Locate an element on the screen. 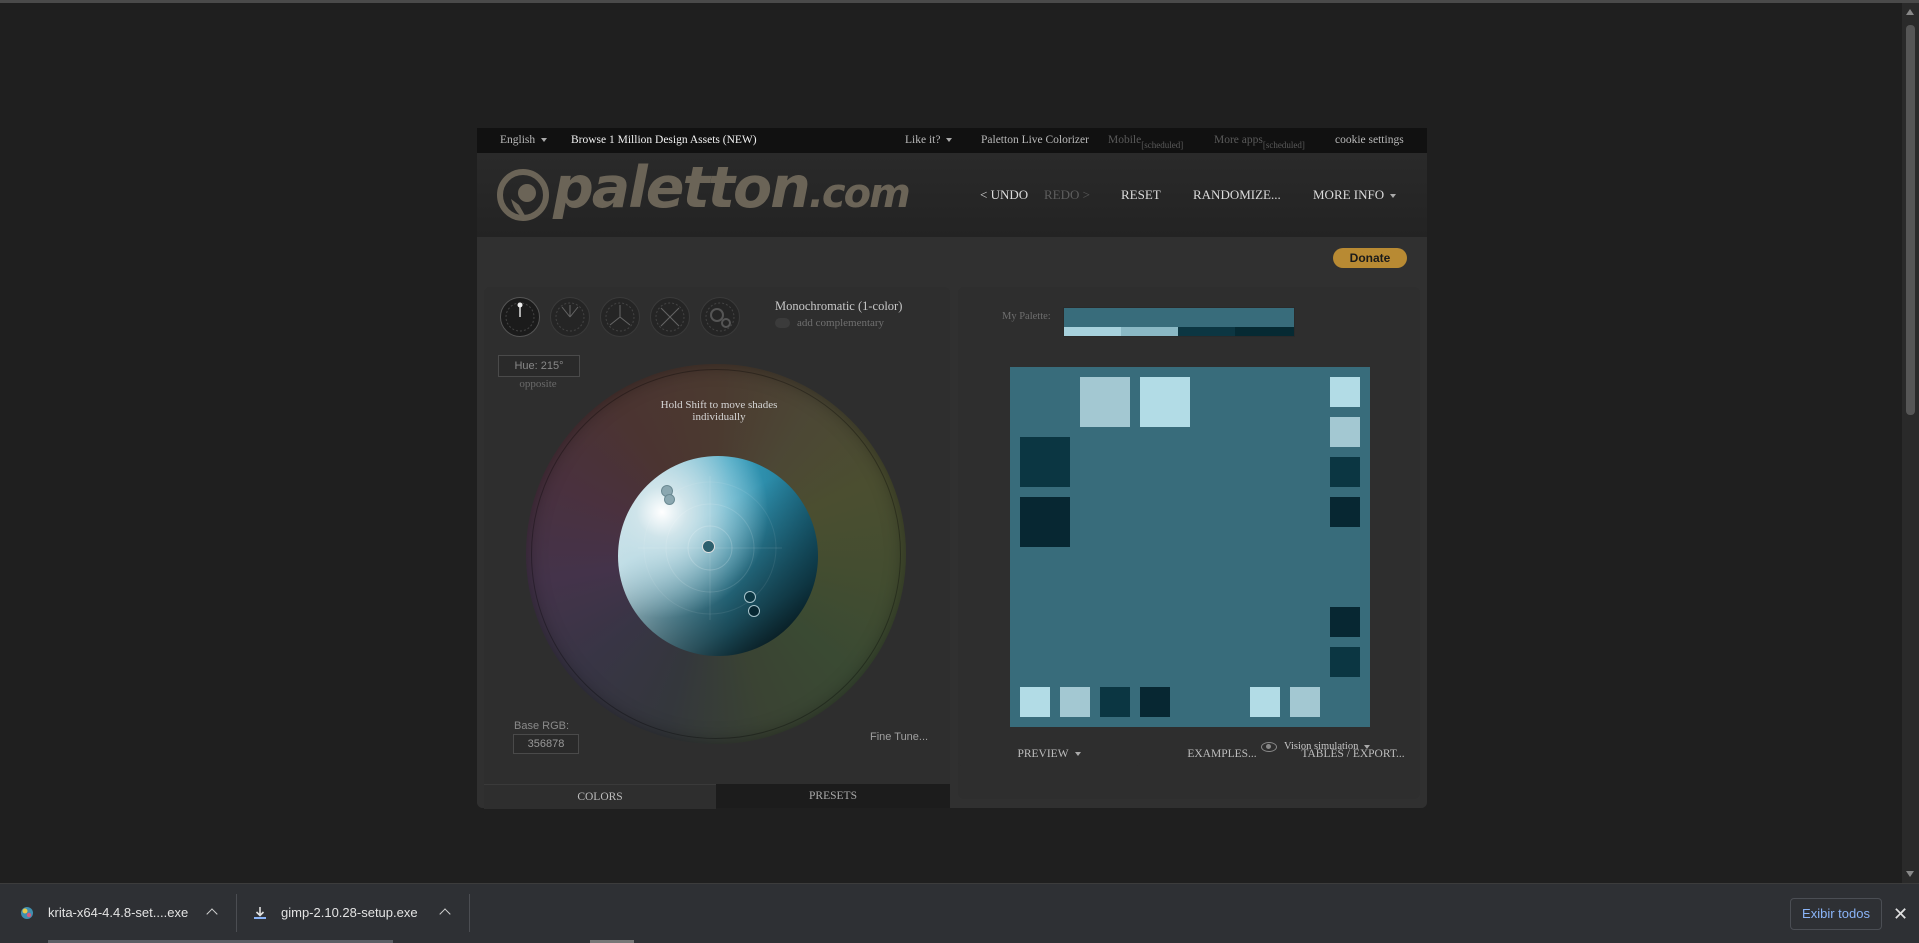 This screenshot has width=1919, height=943. free-style-mode-icon is located at coordinates (720, 317).